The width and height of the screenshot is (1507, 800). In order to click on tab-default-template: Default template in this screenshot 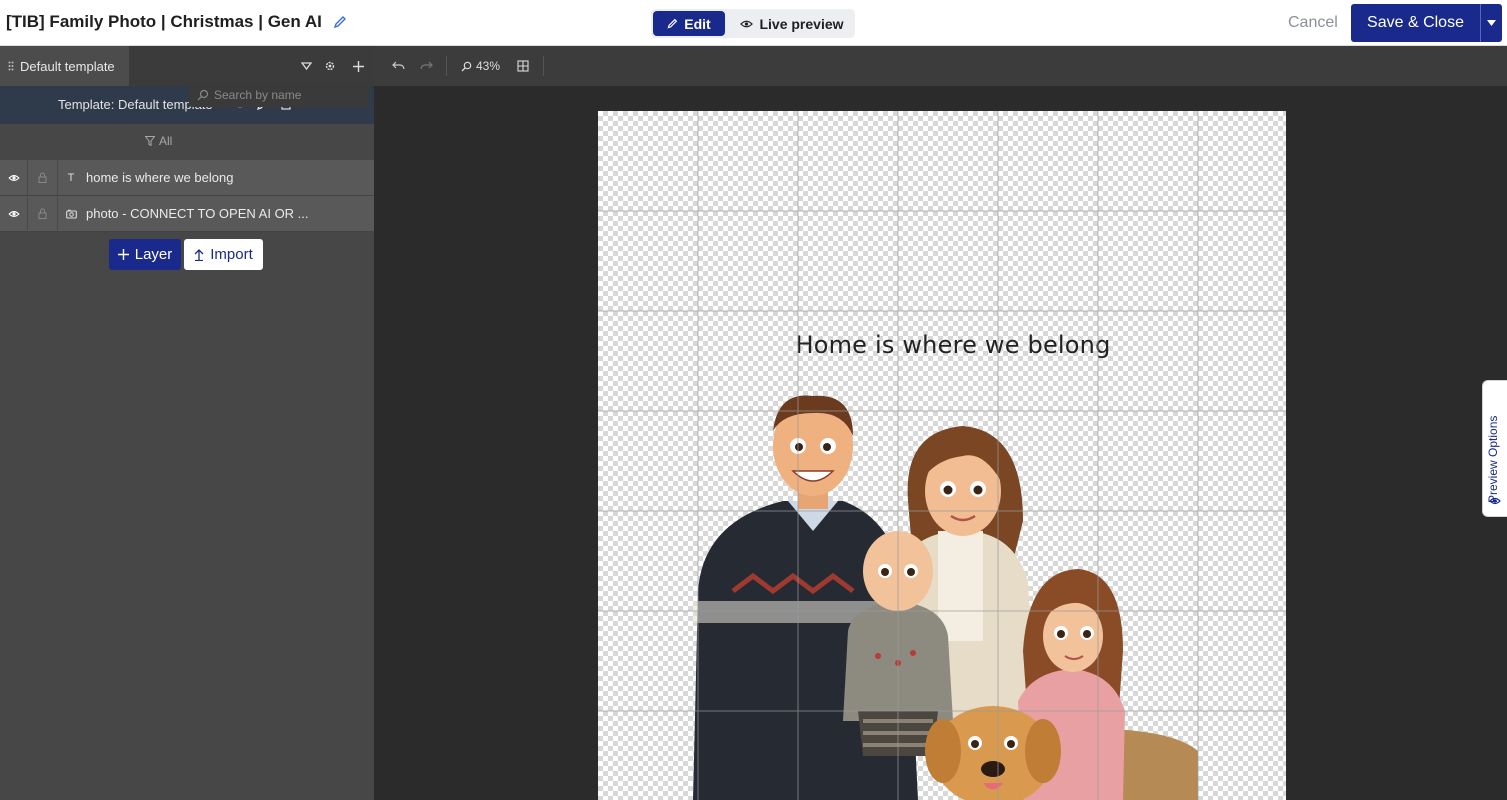, I will do `click(64, 66)`.